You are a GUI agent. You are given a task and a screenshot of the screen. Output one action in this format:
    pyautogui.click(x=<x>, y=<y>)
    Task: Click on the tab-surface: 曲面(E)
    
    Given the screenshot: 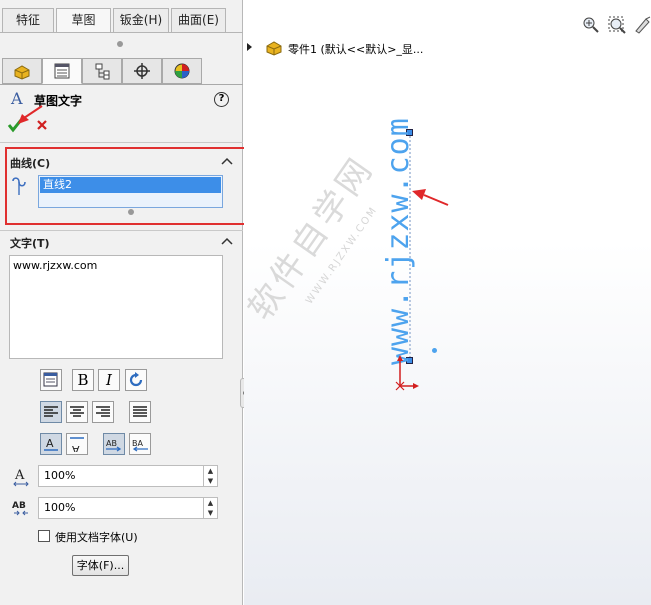 What is the action you would take?
    pyautogui.click(x=198, y=20)
    